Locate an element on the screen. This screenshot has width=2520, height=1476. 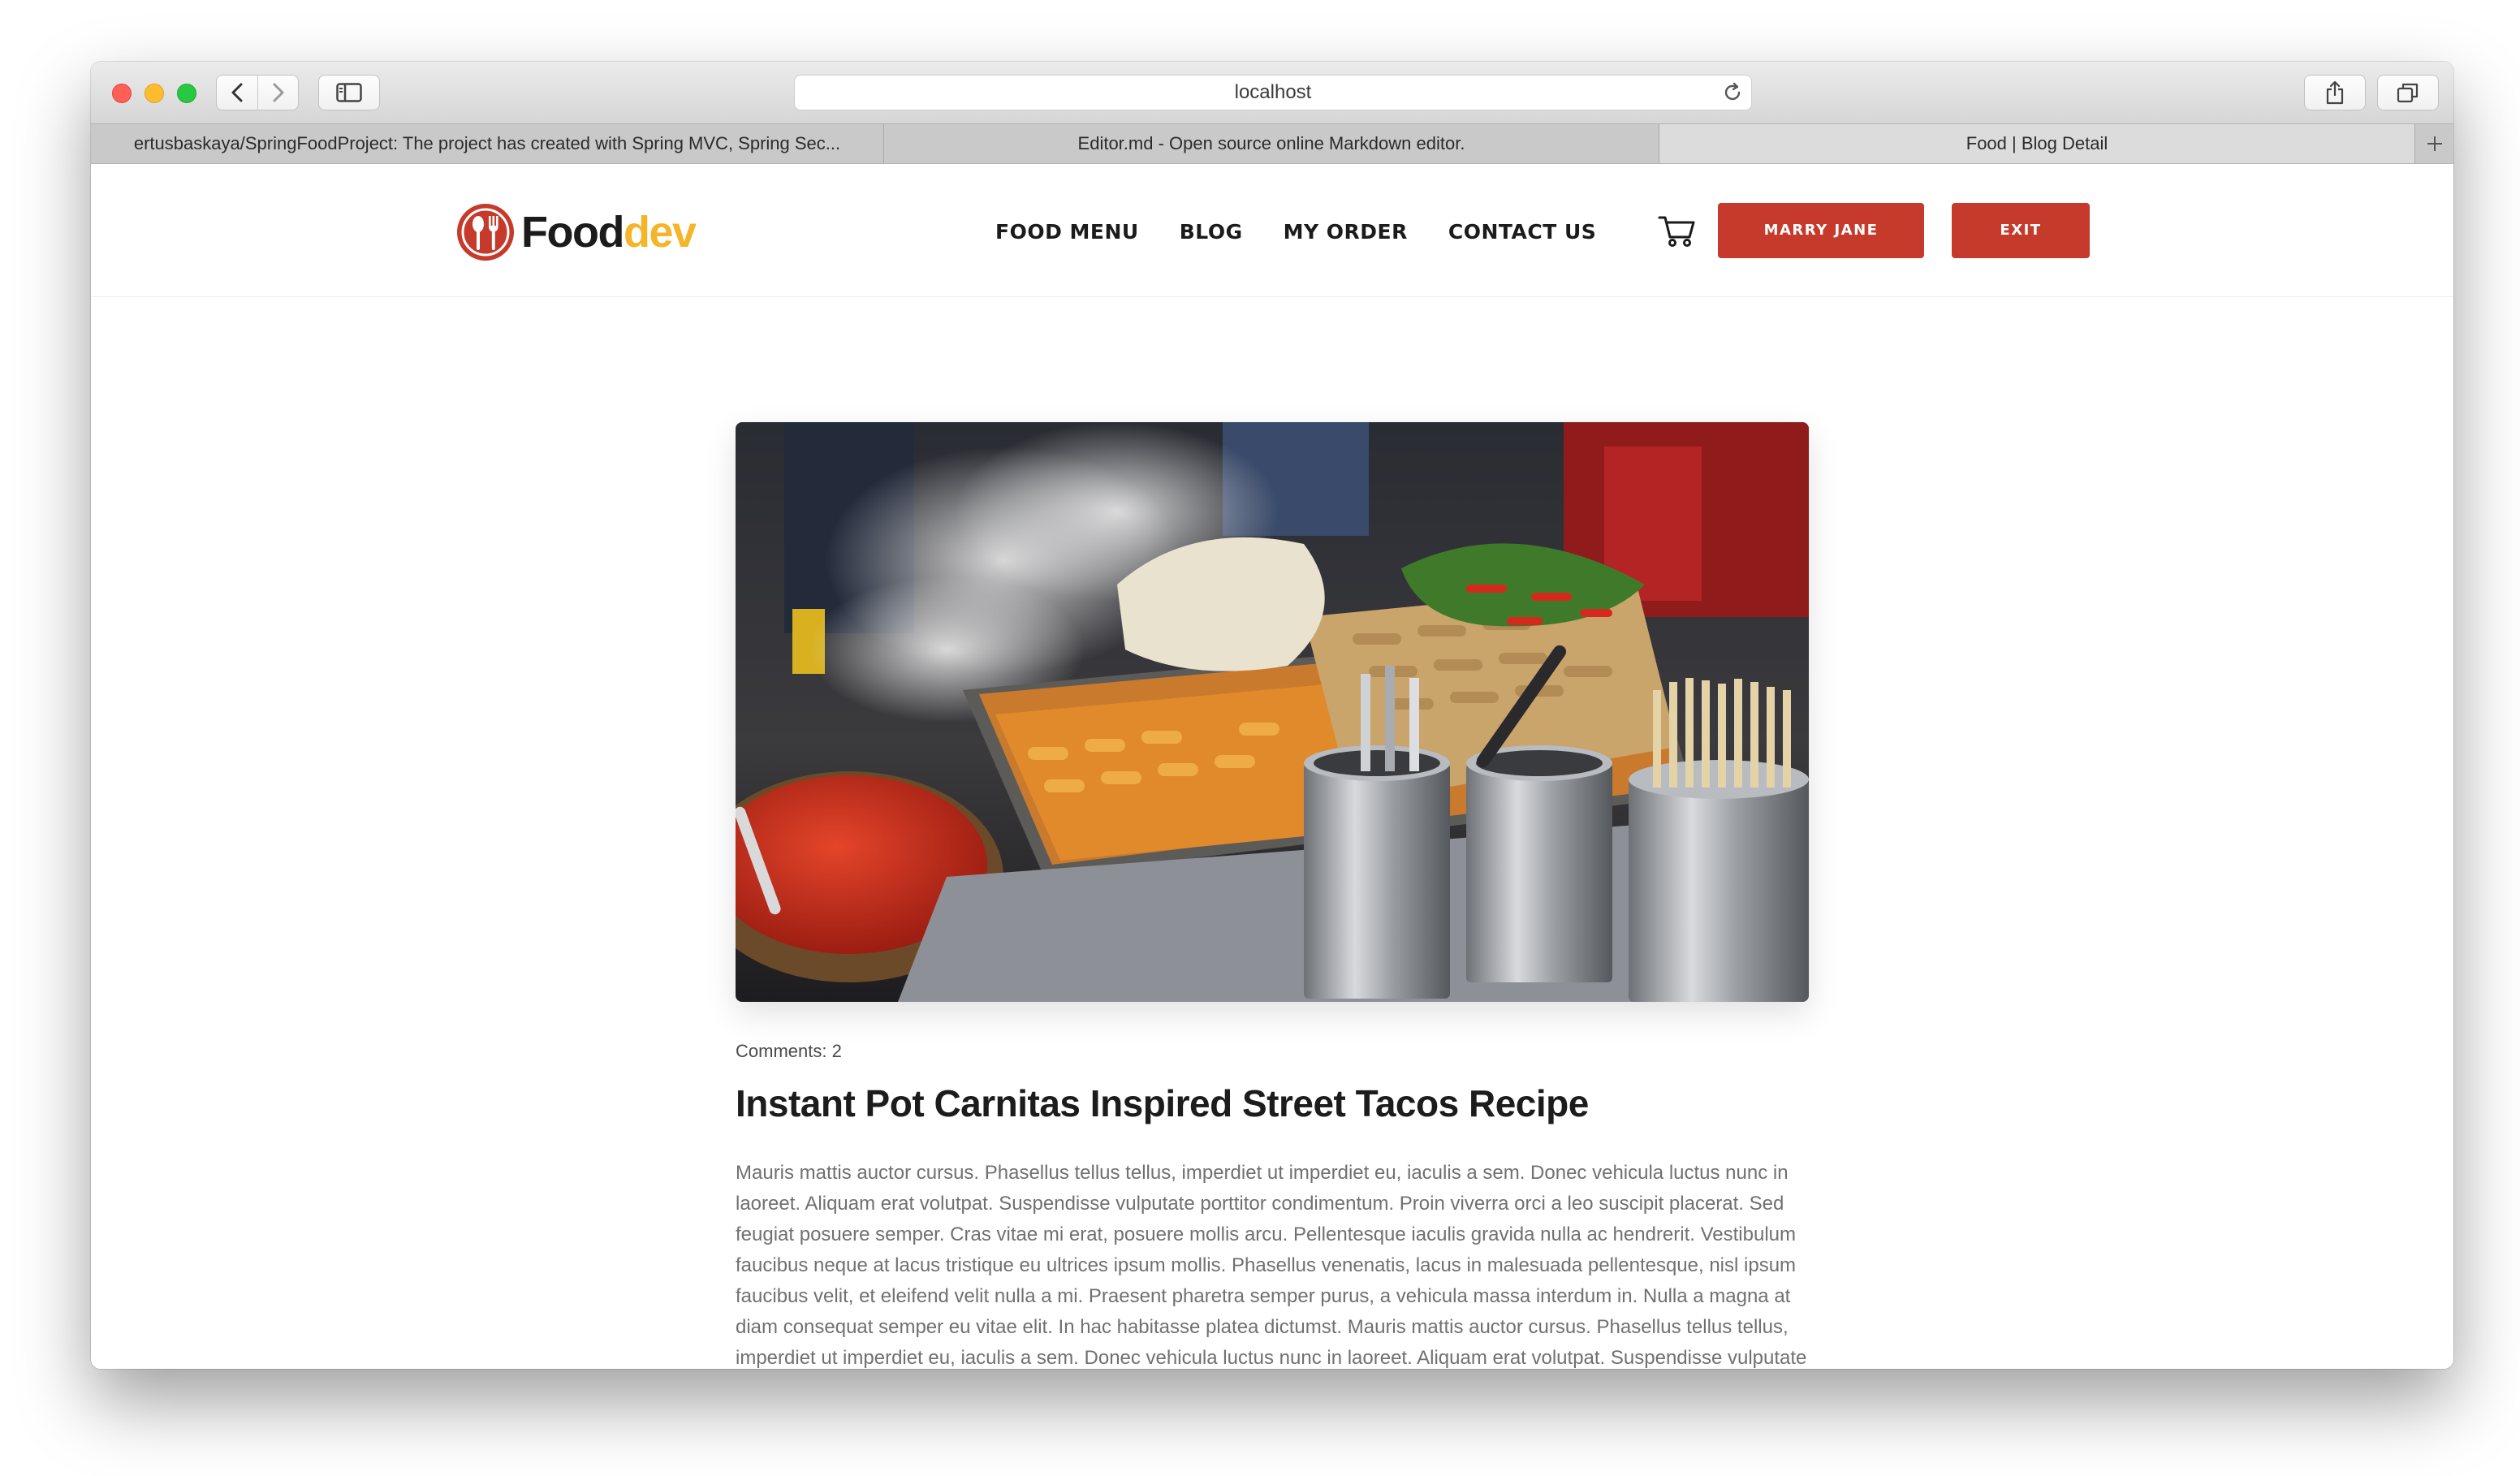
sidebar-icon is located at coordinates (349, 93).